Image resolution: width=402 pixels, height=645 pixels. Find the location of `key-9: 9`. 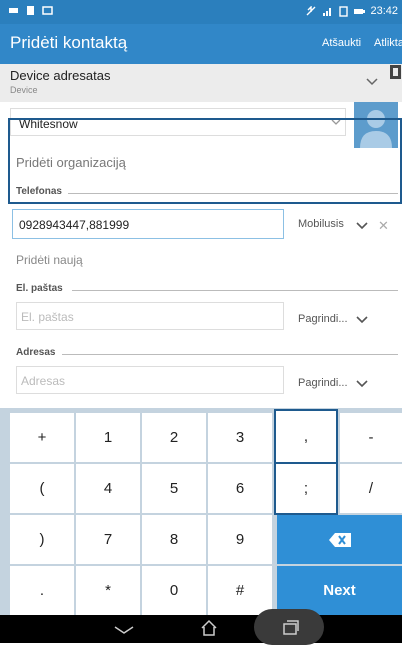

key-9: 9 is located at coordinates (240, 539).